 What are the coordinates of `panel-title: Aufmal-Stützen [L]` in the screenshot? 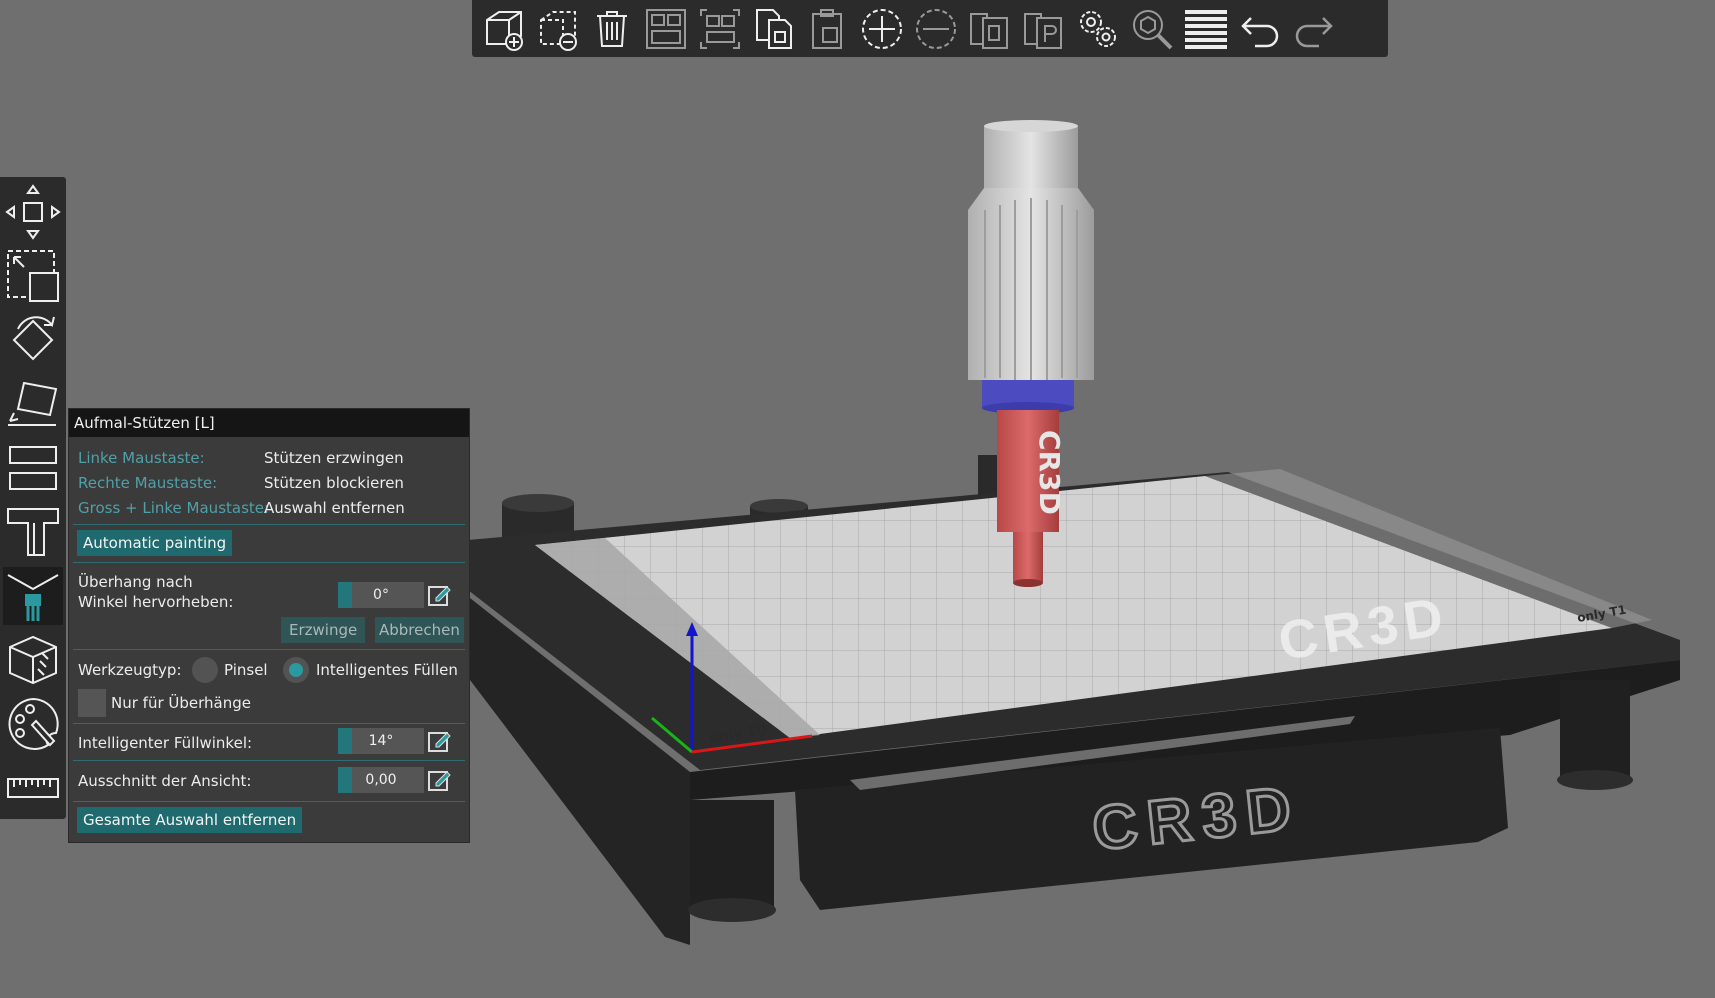 It's located at (269, 423).